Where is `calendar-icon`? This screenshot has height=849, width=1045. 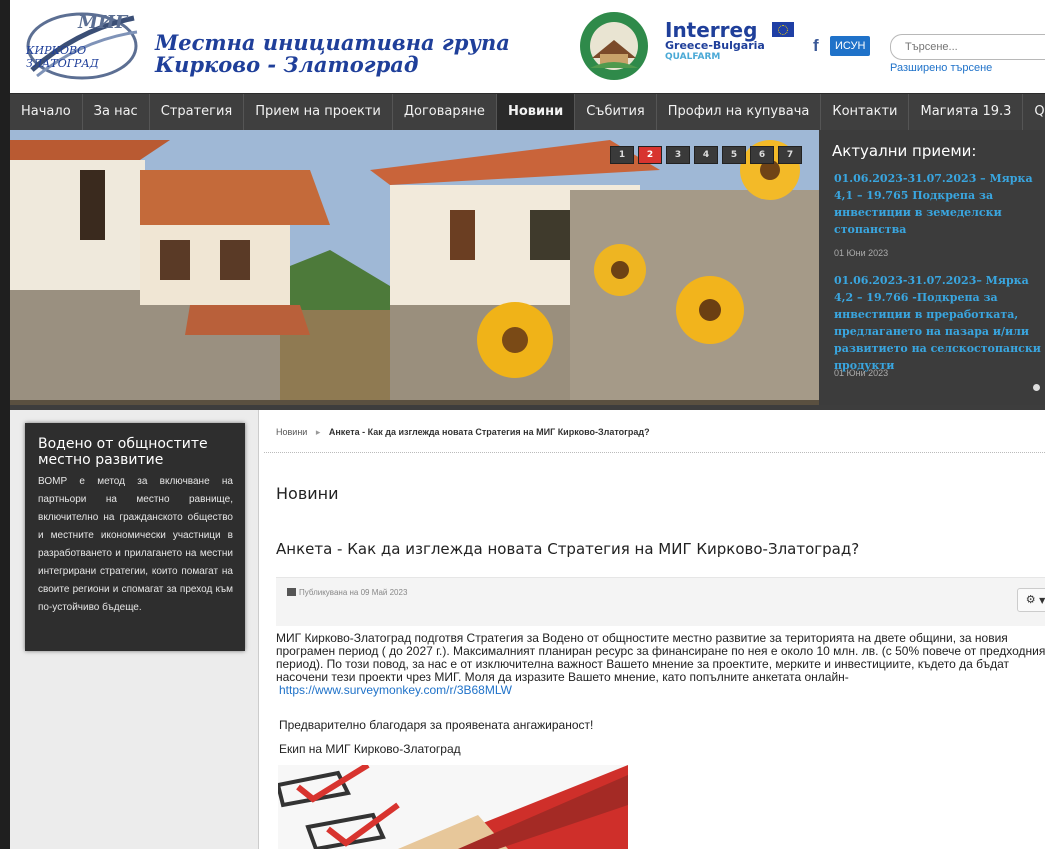
calendar-icon is located at coordinates (291, 592).